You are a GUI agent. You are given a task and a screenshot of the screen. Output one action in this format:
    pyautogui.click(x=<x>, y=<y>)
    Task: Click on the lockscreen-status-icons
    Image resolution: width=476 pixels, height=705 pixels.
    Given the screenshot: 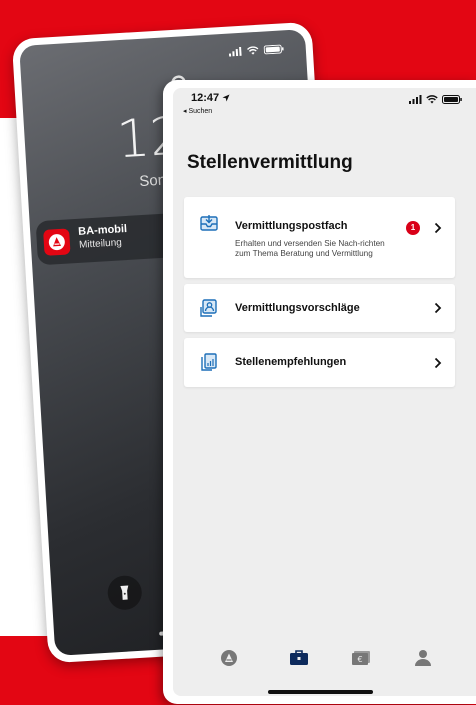 What is the action you would take?
    pyautogui.click(x=256, y=50)
    